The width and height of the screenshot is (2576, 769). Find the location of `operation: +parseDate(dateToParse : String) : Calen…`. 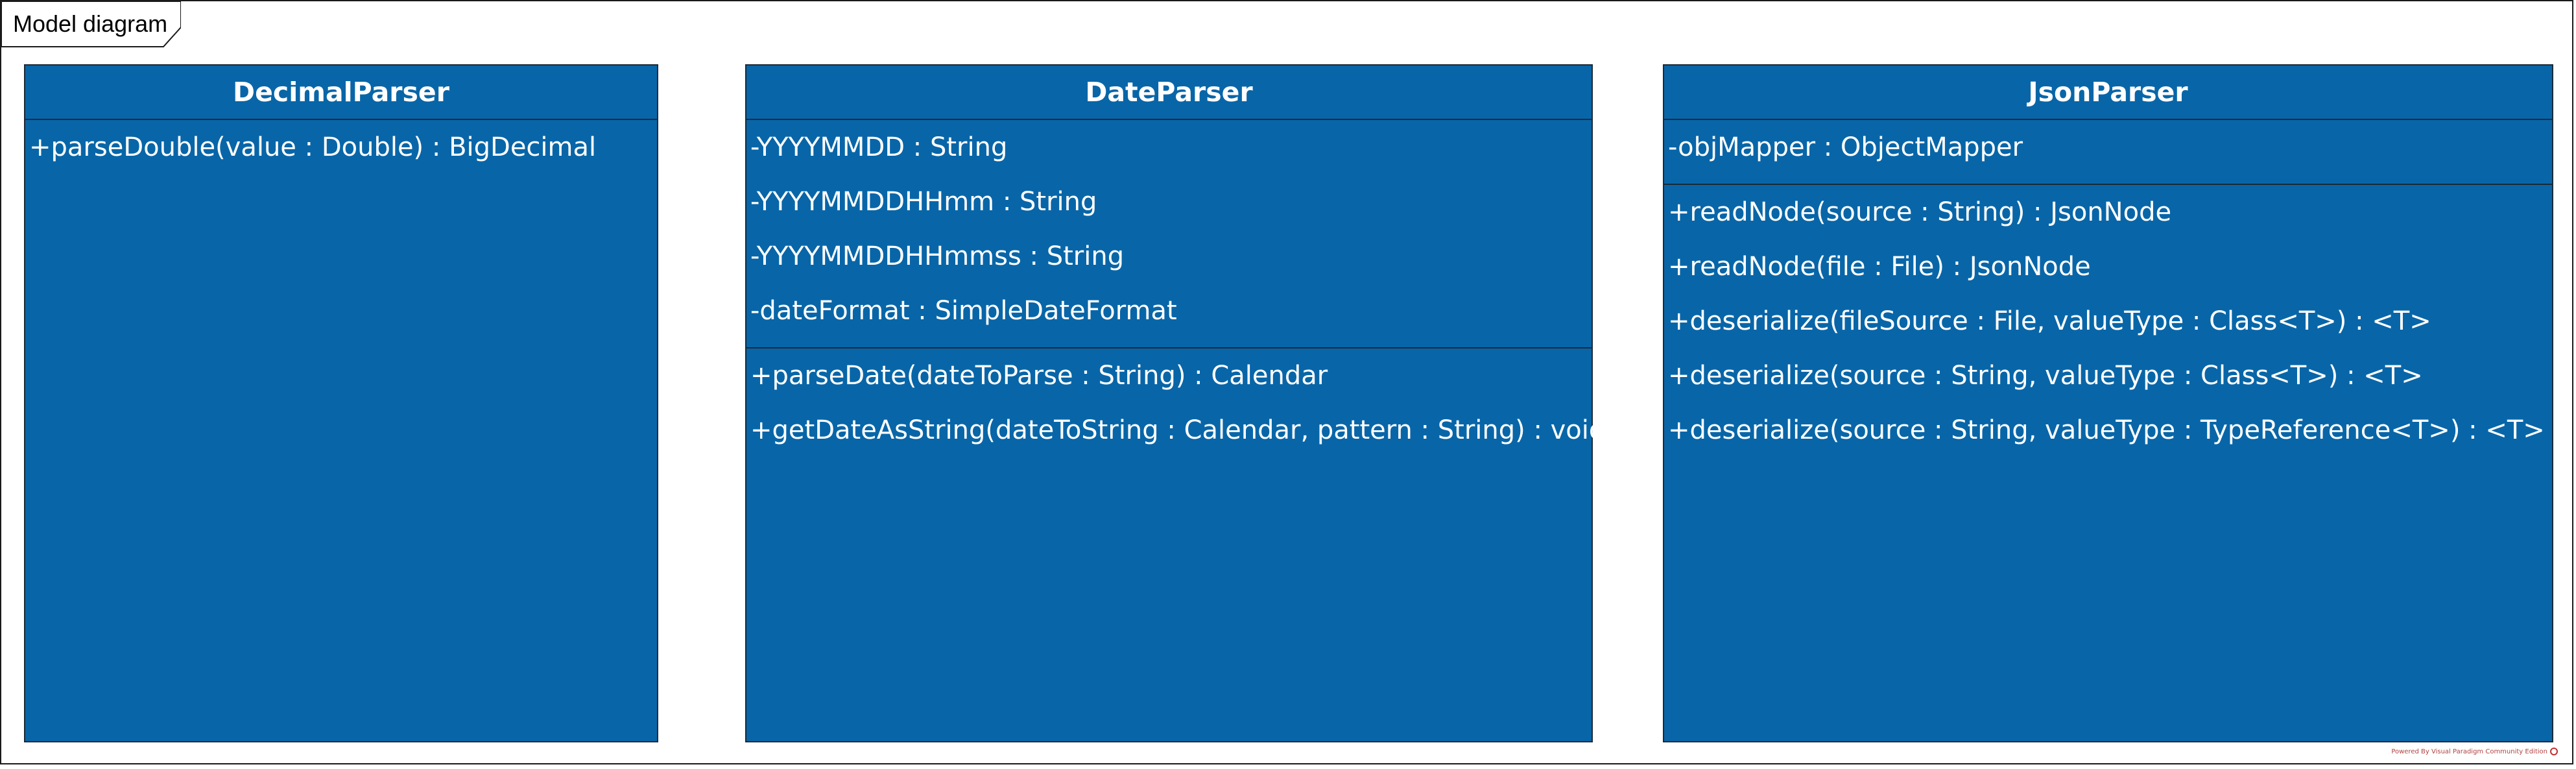

operation: +parseDate(dateToParse : String) : Calen… is located at coordinates (1039, 376).